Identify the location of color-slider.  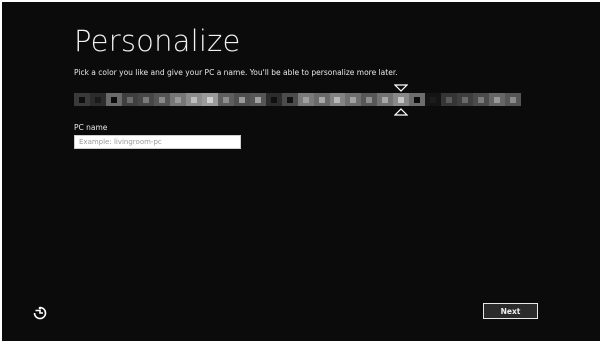
(298, 99).